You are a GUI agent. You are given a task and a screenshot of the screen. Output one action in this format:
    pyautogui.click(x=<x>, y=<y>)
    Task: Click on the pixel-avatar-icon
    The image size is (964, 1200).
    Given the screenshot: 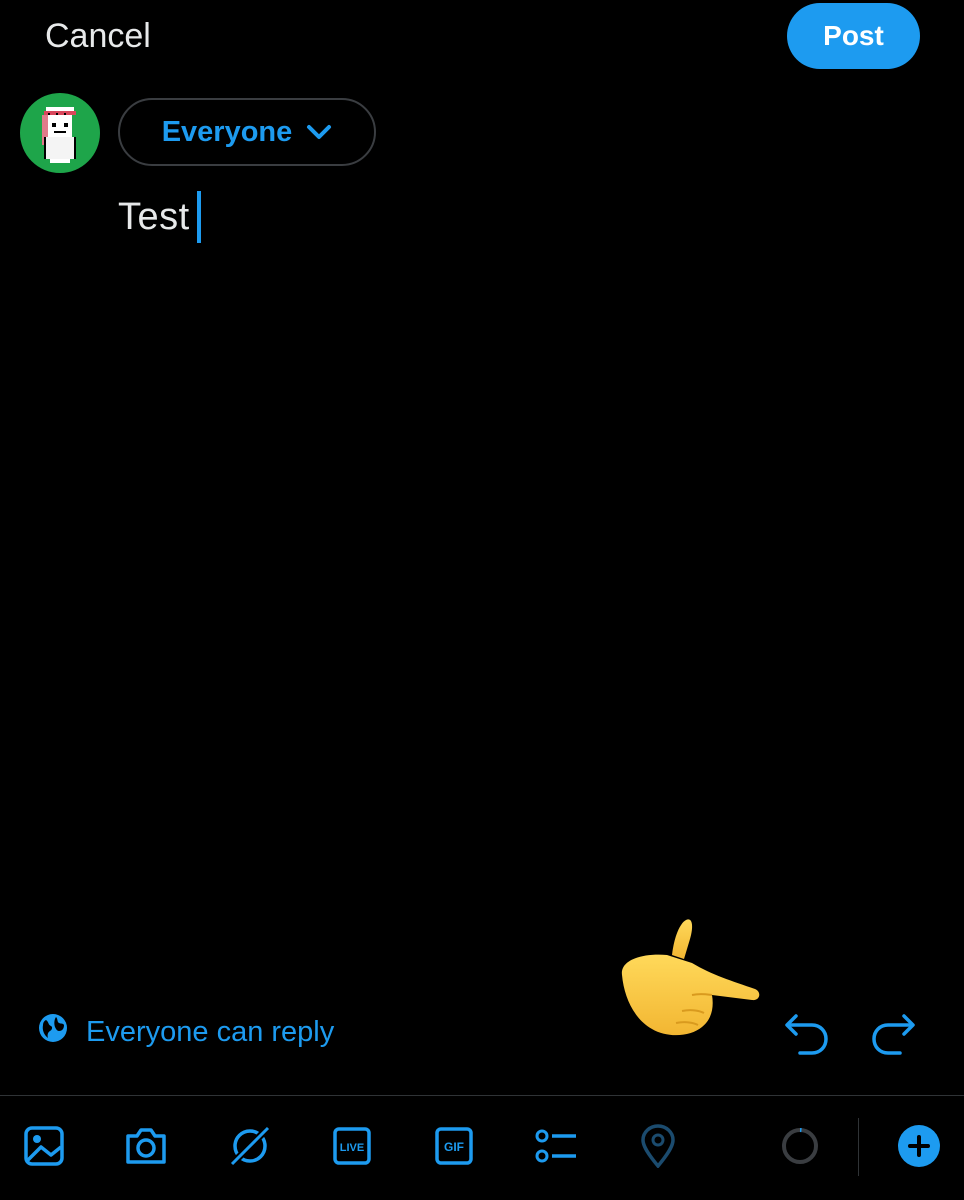 What is the action you would take?
    pyautogui.click(x=59, y=135)
    